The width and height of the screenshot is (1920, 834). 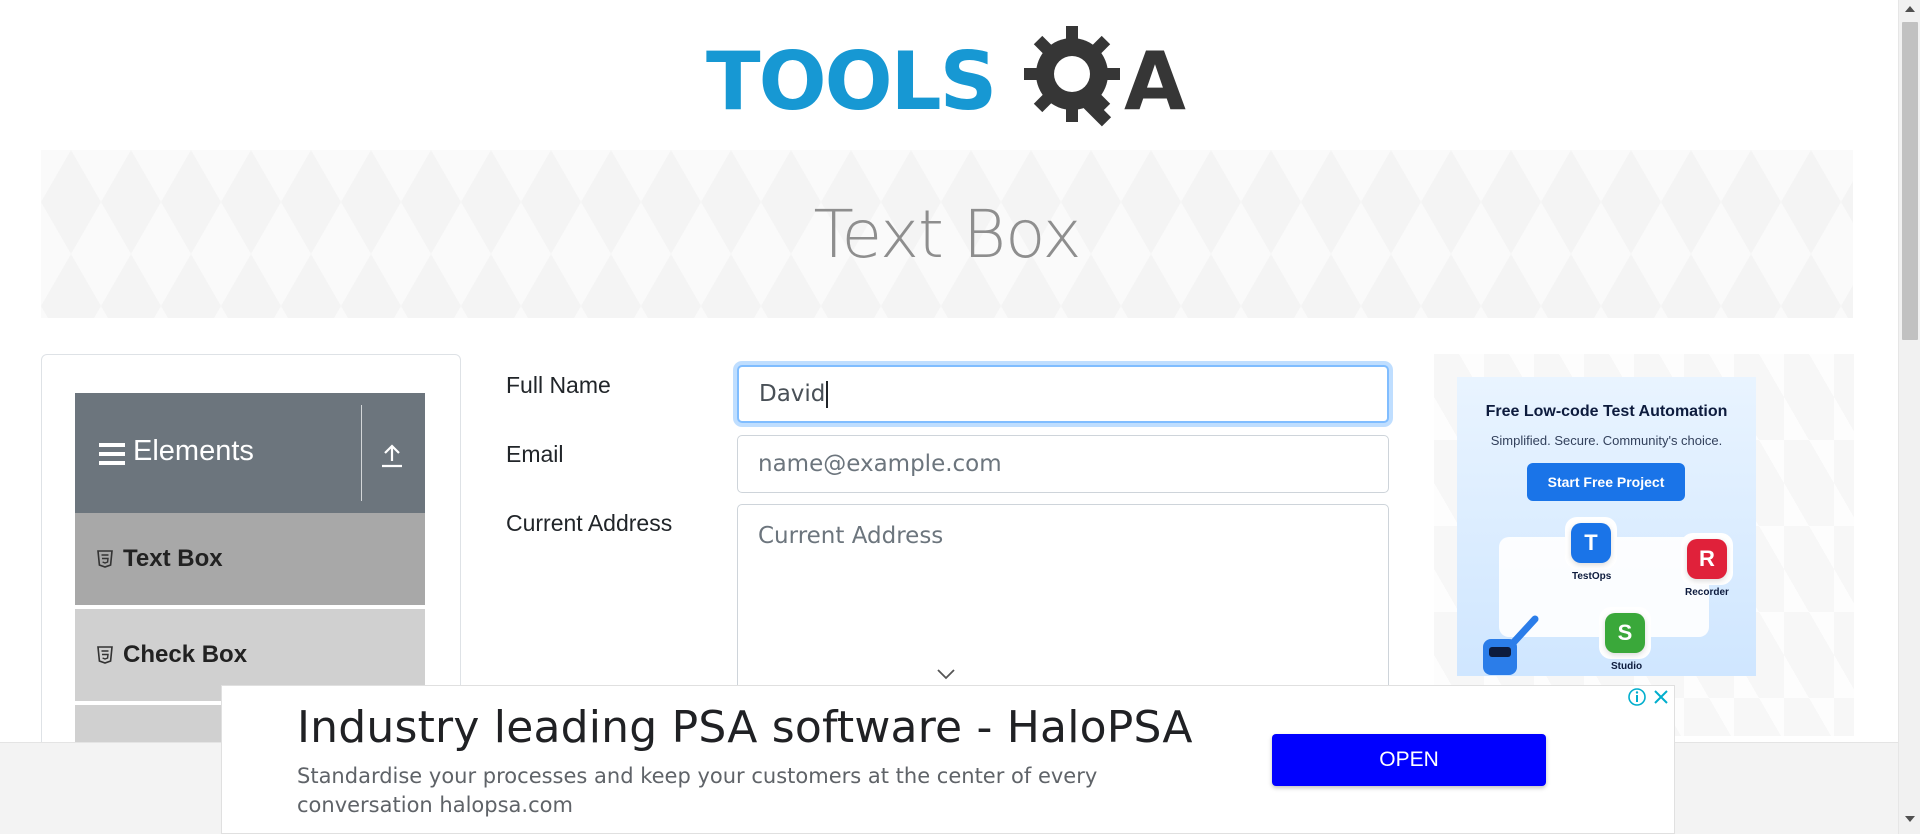 What do you see at coordinates (1637, 697) in the screenshot?
I see `info-icon` at bounding box center [1637, 697].